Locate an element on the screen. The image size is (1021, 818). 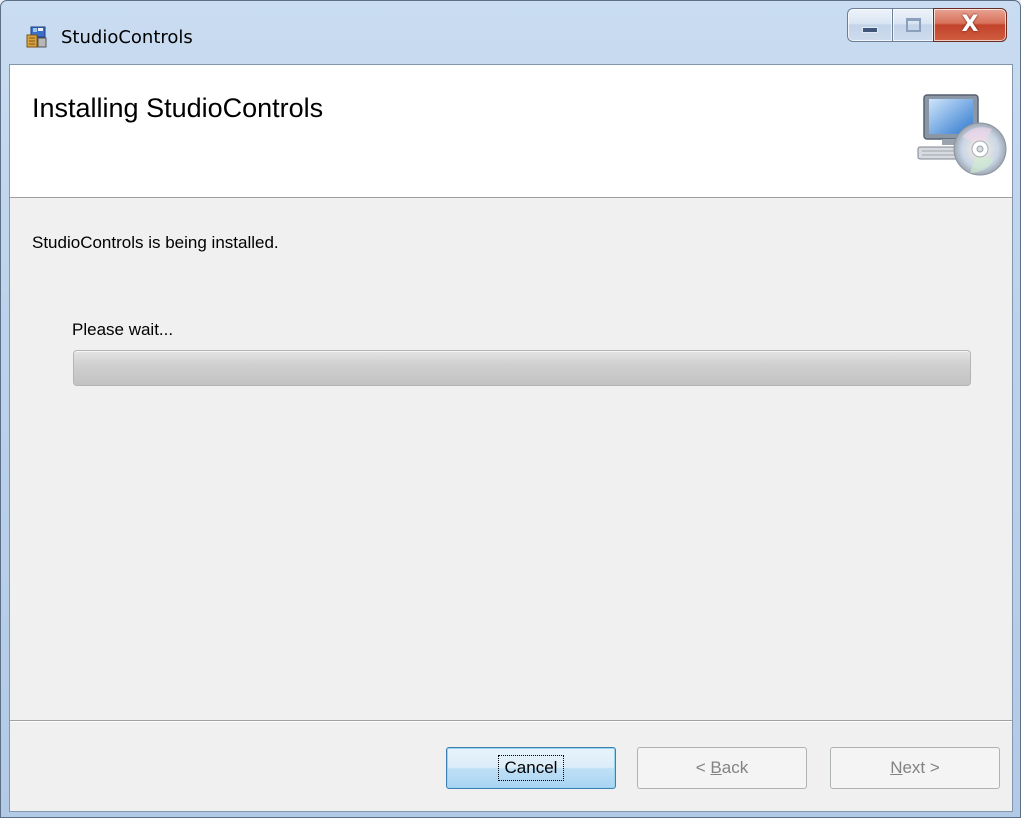
maximize-button is located at coordinates (912, 25).